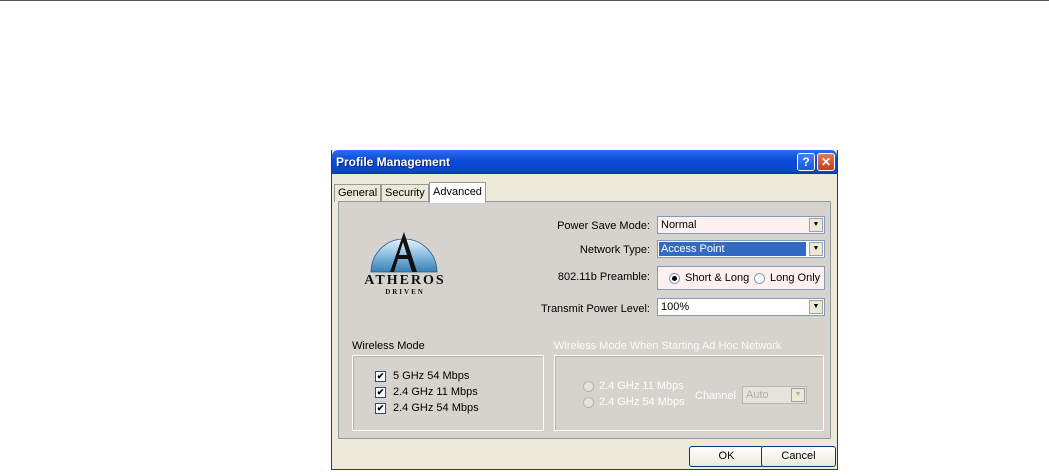  What do you see at coordinates (380, 392) in the screenshot?
I see `mode-24ghz-11-checkbox` at bounding box center [380, 392].